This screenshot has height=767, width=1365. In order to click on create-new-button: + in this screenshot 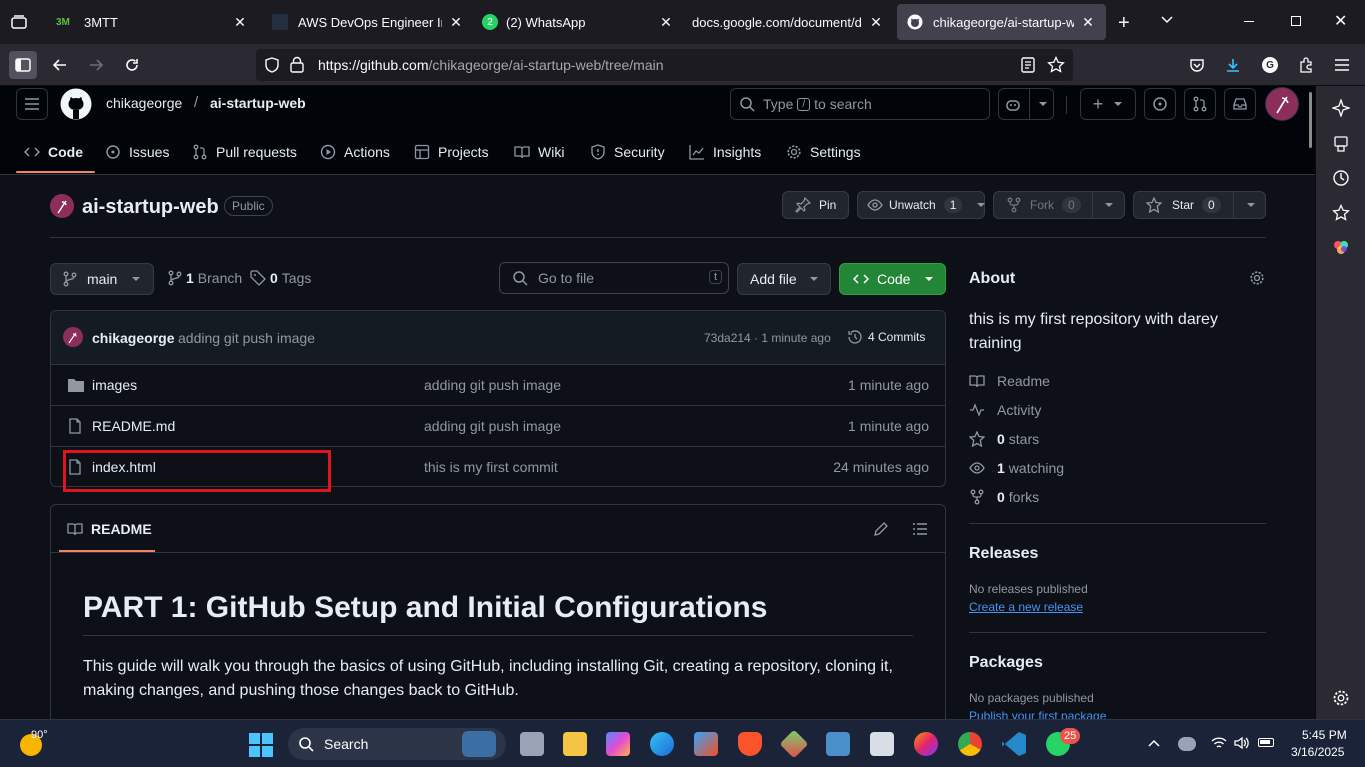, I will do `click(1108, 104)`.